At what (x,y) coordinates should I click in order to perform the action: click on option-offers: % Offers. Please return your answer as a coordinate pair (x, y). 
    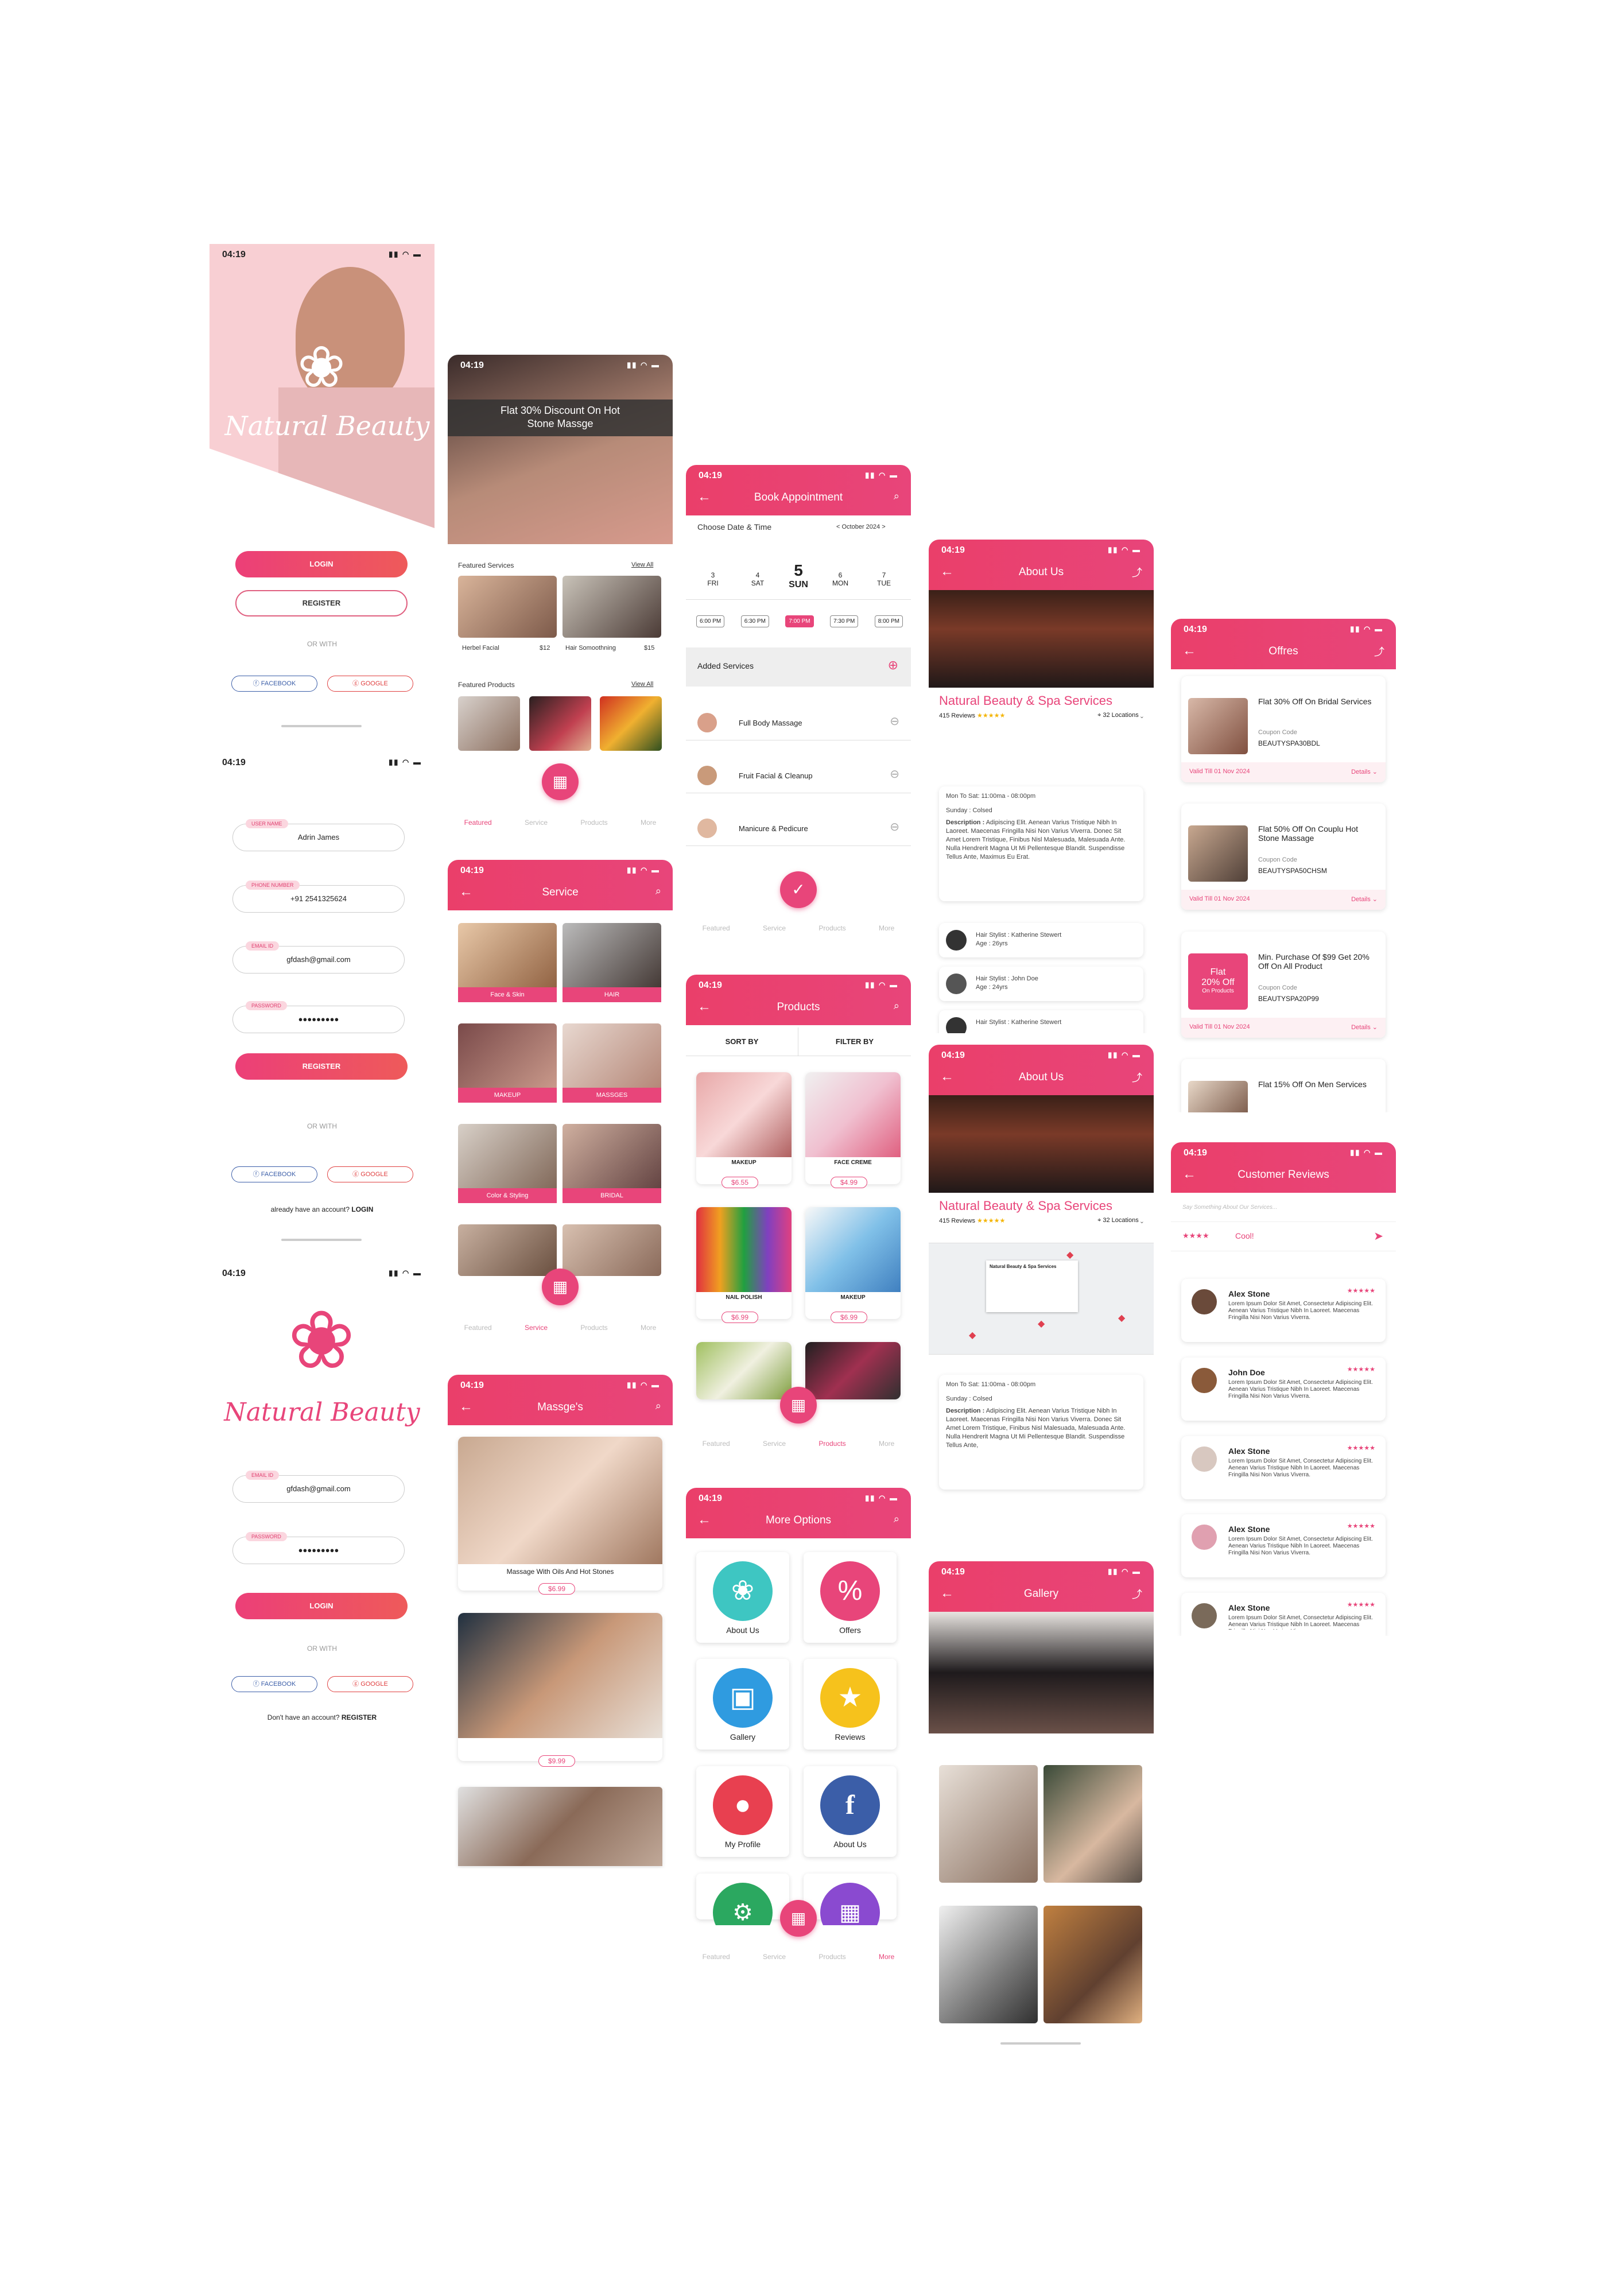
    Looking at the image, I should click on (850, 1597).